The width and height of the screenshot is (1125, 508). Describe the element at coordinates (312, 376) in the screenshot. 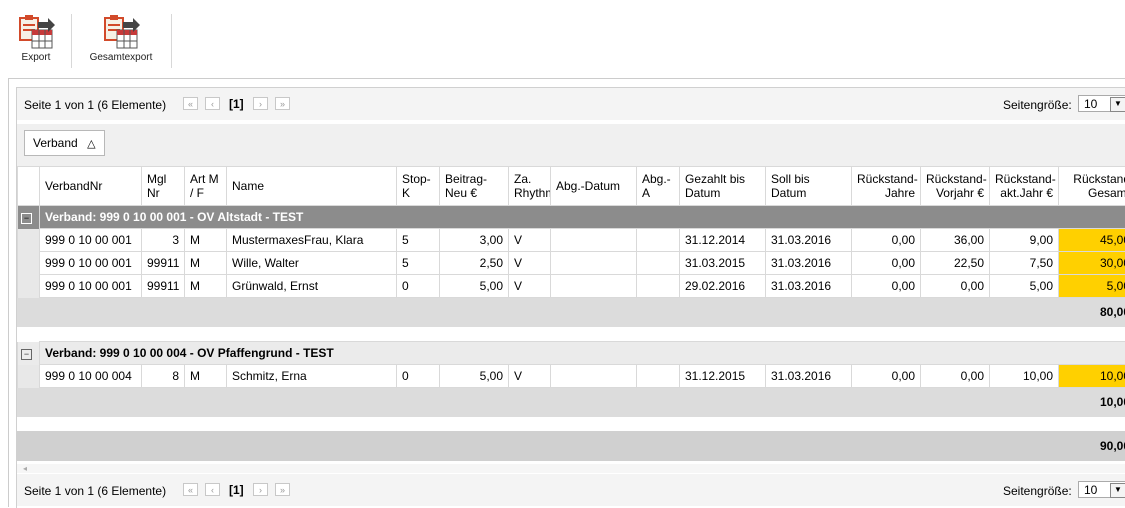

I see `table-cell: Schmitz, Erna` at that location.